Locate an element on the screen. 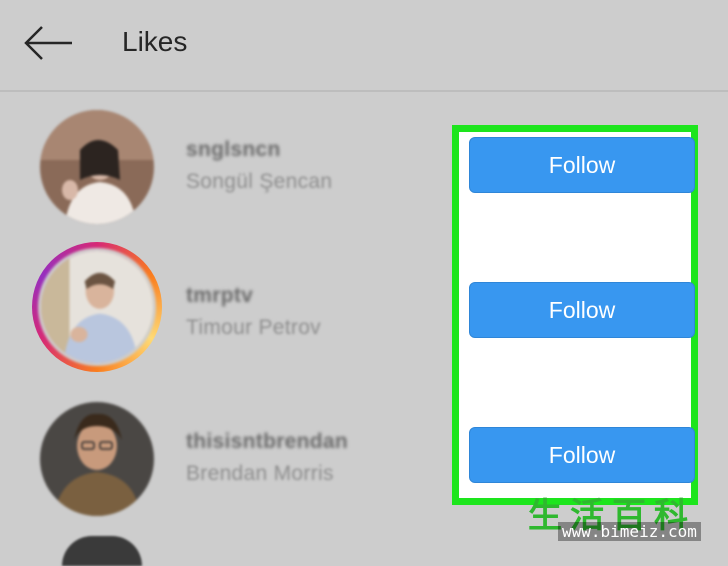  avatar-story-ring is located at coordinates (97, 307).